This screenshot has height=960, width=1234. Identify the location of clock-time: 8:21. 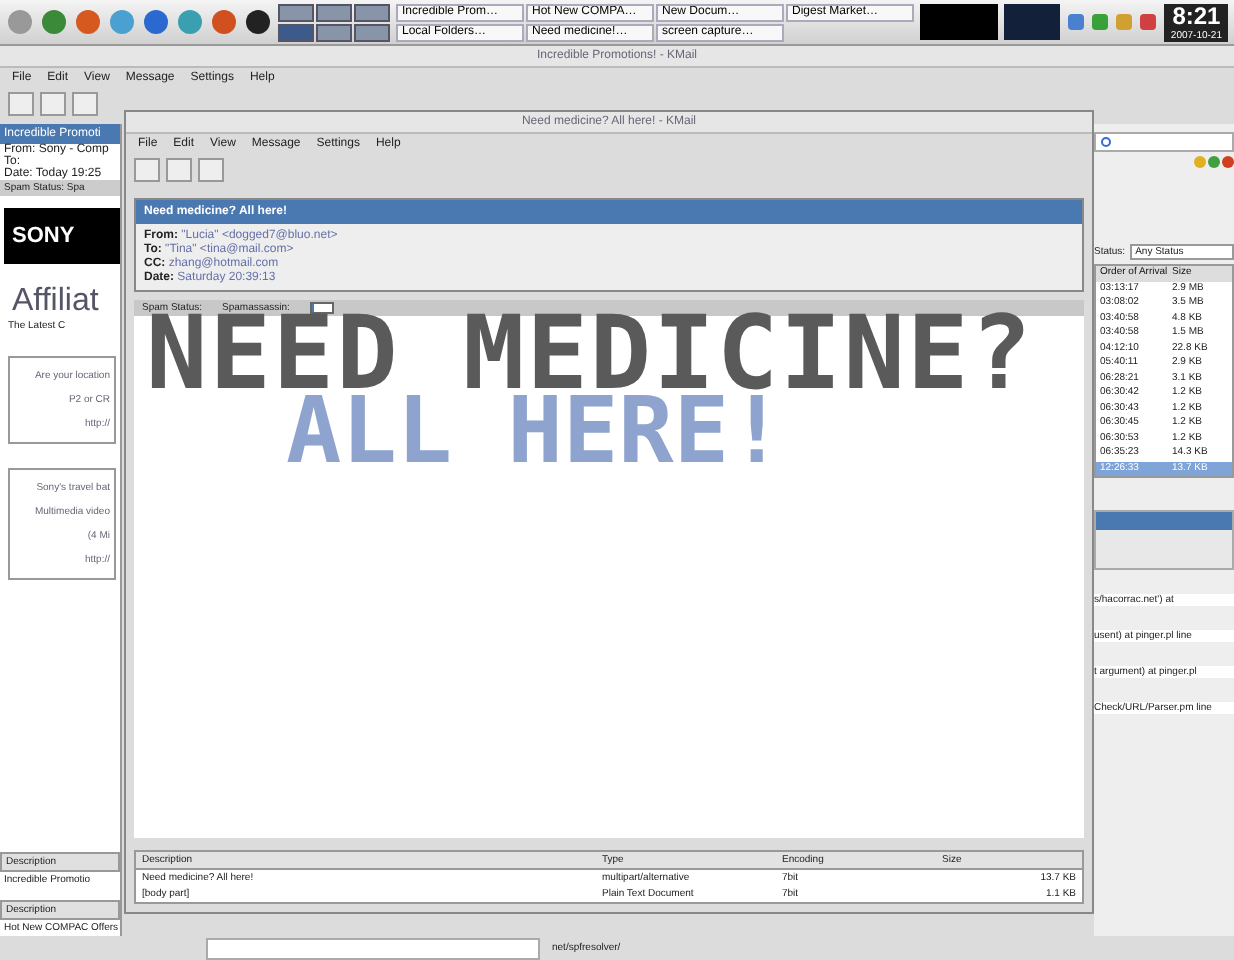
(1196, 16).